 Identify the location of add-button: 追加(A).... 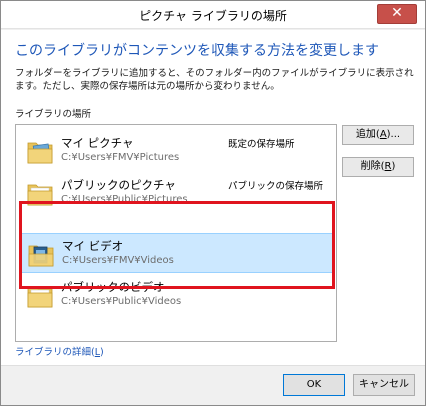
(378, 135).